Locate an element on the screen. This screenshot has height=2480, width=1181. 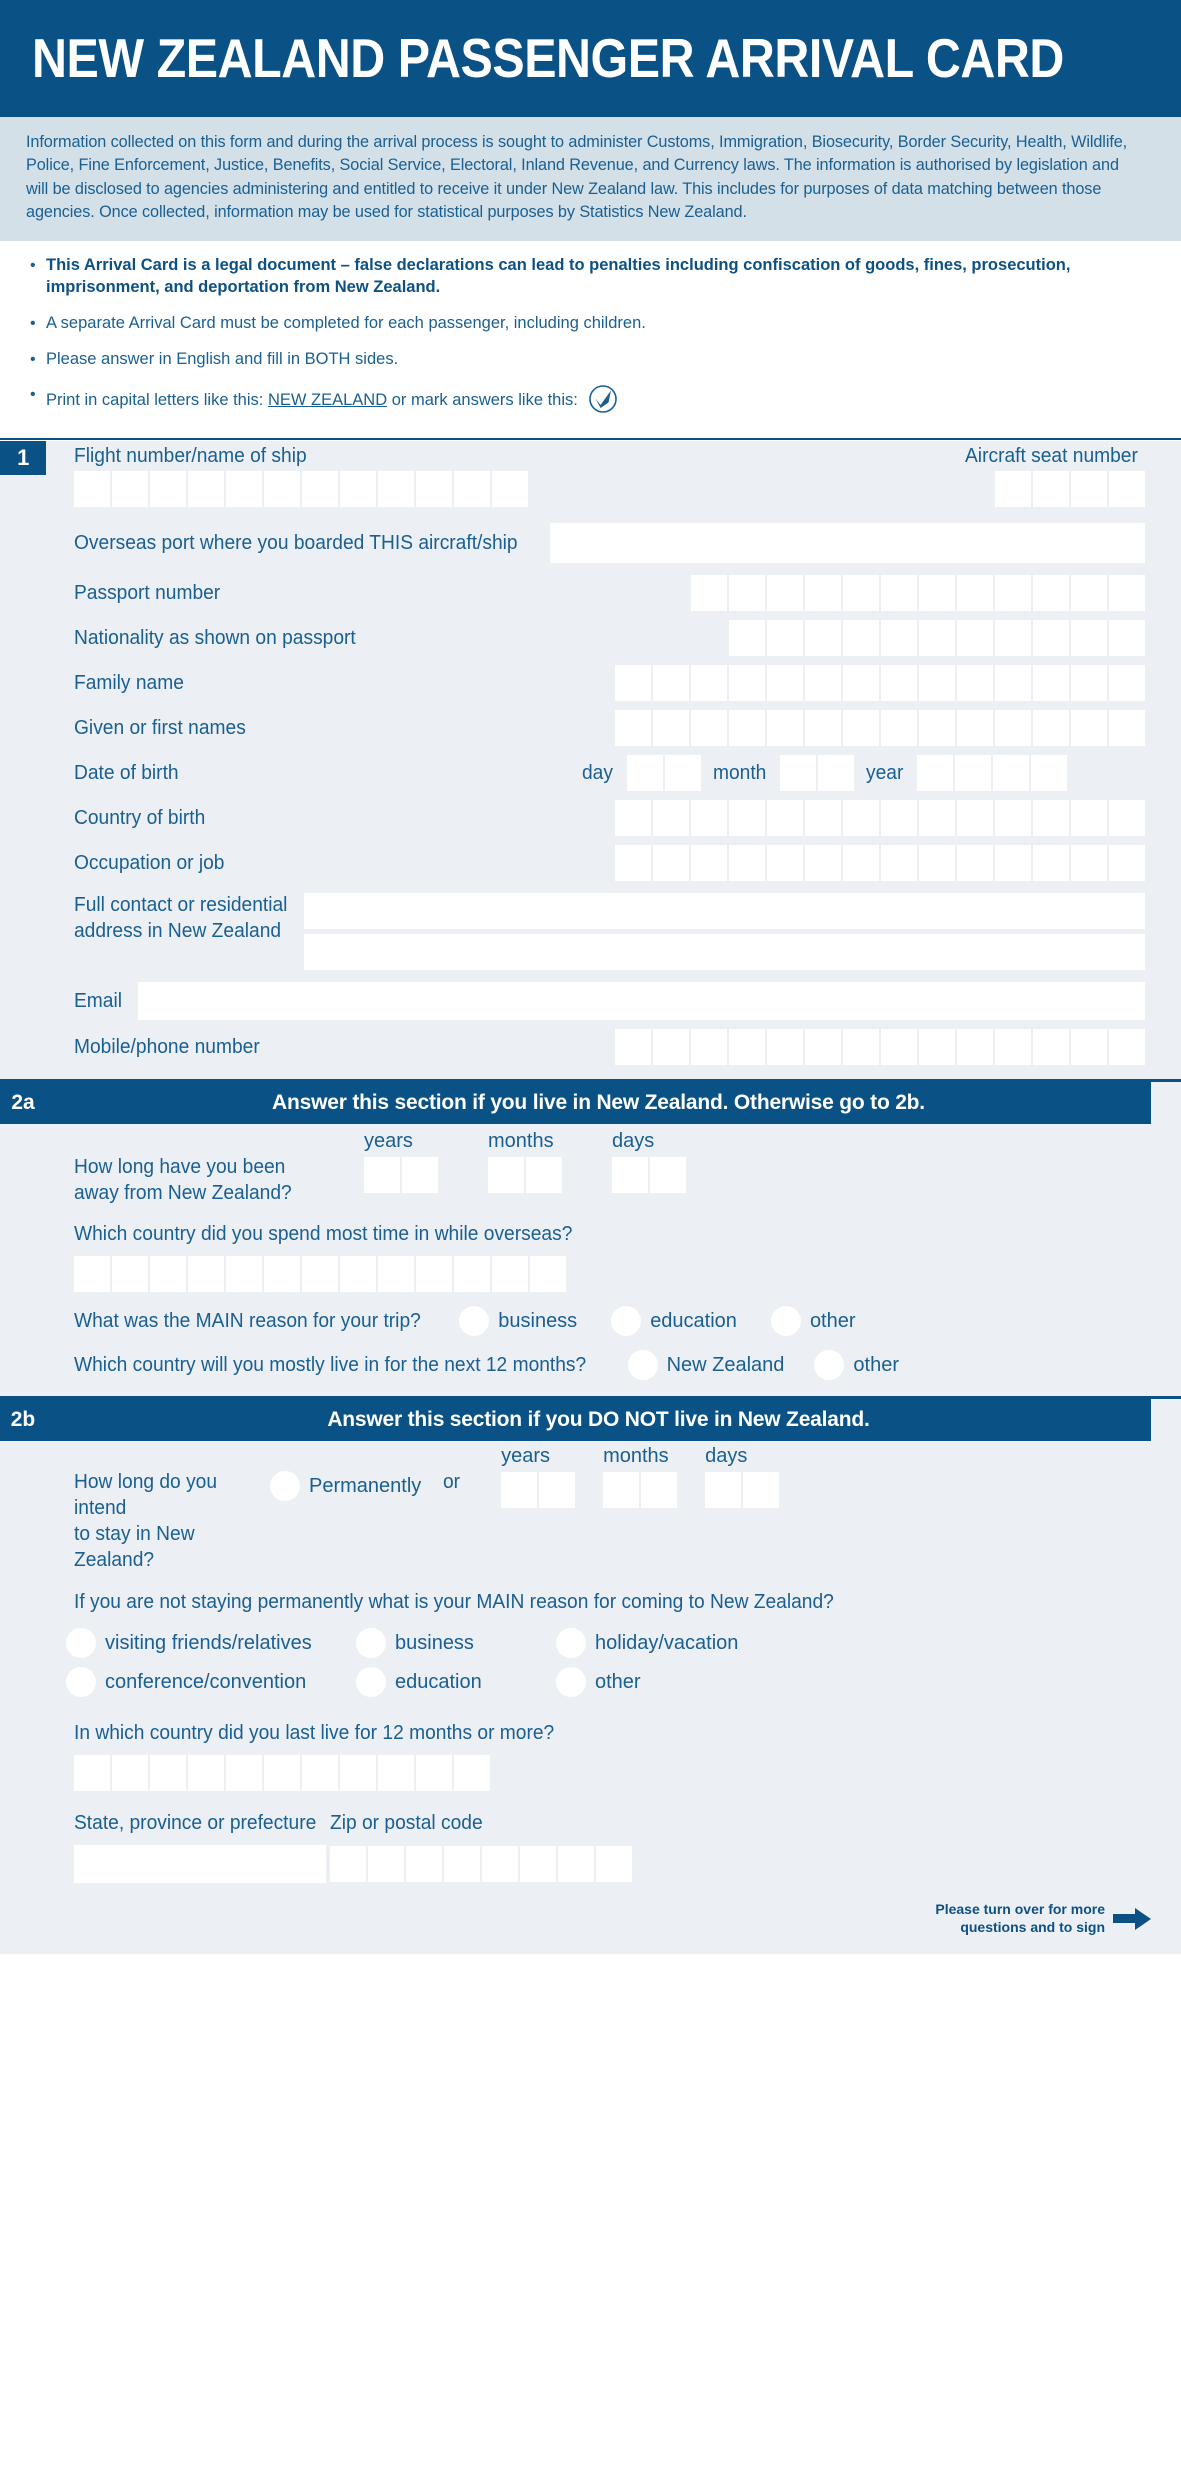
visit-reason-option-education: education is located at coordinates (456, 1682).